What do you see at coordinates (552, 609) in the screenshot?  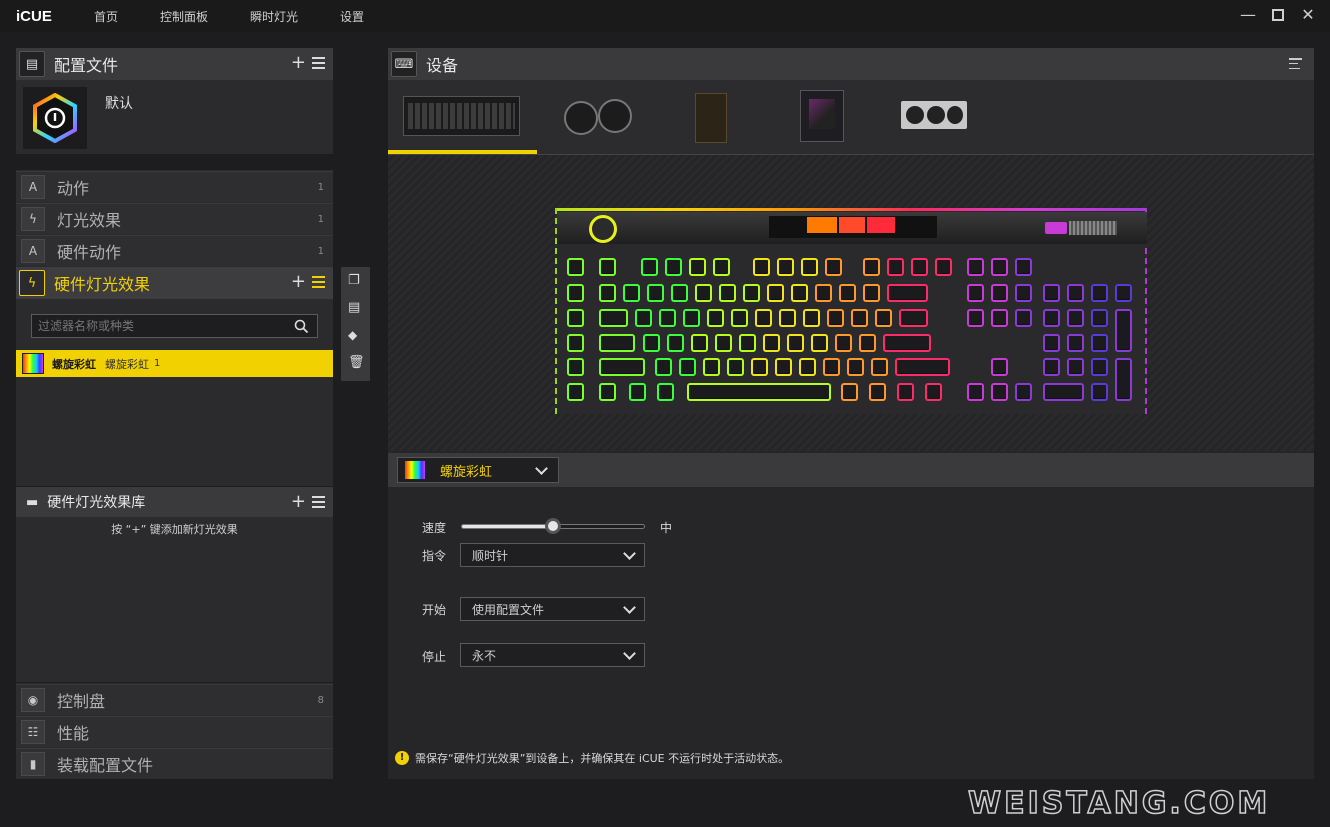 I see `start-select: 使用配置文件` at bounding box center [552, 609].